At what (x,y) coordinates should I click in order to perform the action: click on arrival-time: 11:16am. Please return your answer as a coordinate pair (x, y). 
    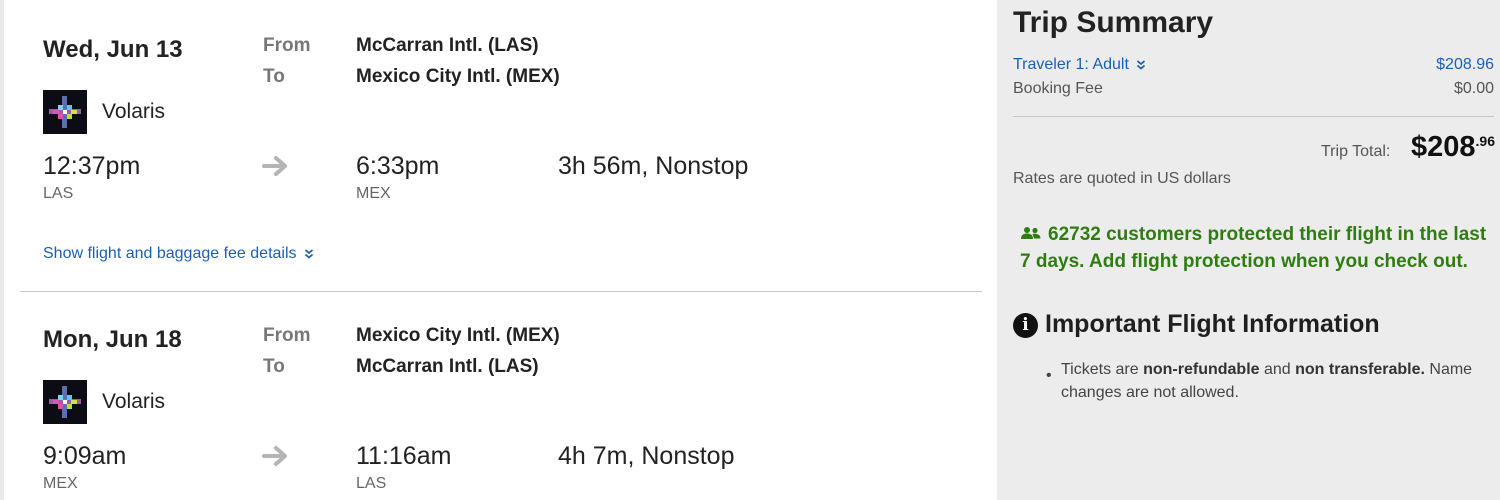
    Looking at the image, I should click on (404, 456).